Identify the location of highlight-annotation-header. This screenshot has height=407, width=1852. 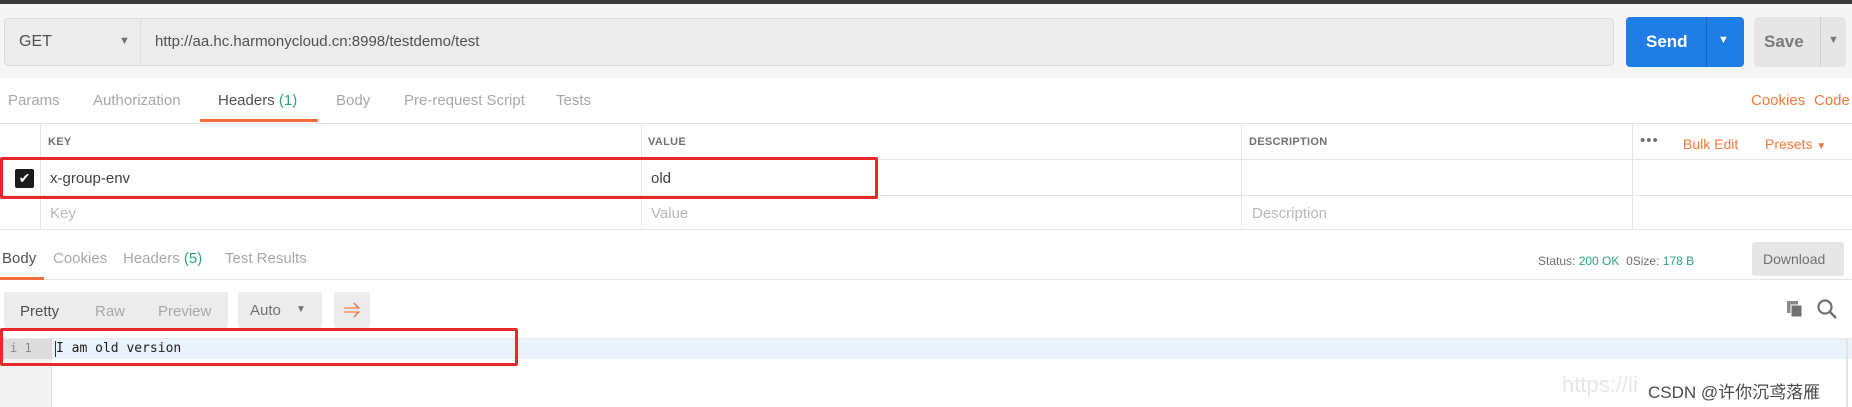
(439, 178).